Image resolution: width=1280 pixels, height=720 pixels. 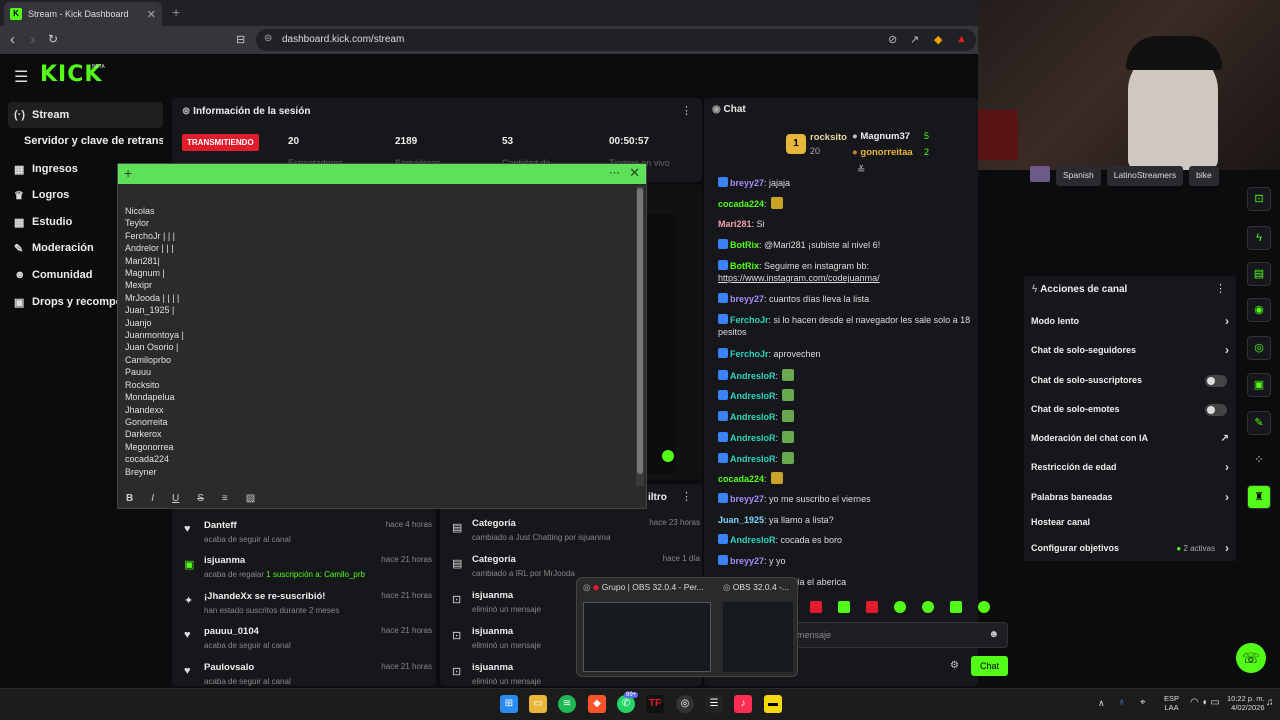 What do you see at coordinates (741, 520) in the screenshot?
I see `chat-username: Juan_1925` at bounding box center [741, 520].